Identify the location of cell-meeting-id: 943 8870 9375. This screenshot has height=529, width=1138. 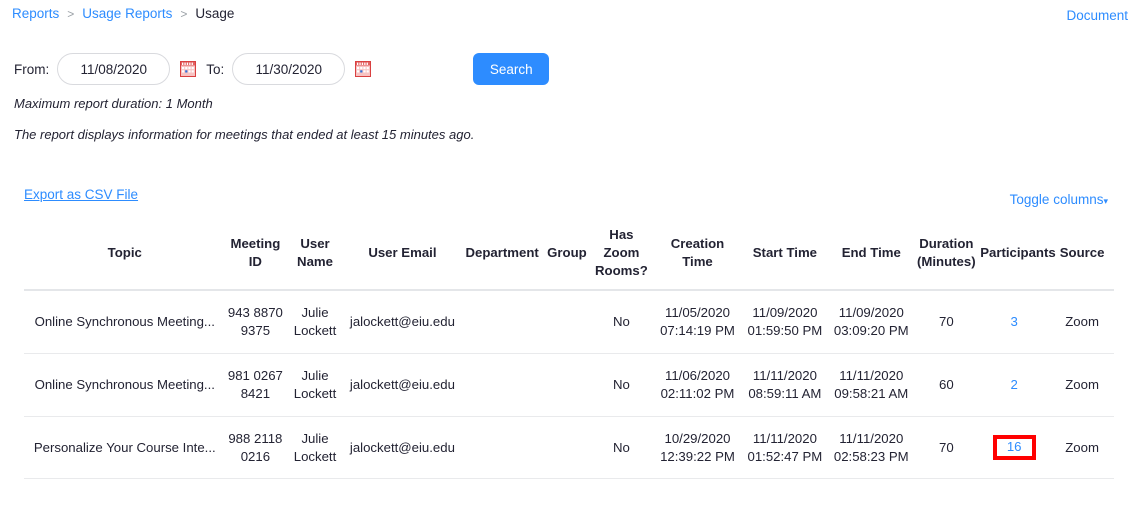
(255, 322).